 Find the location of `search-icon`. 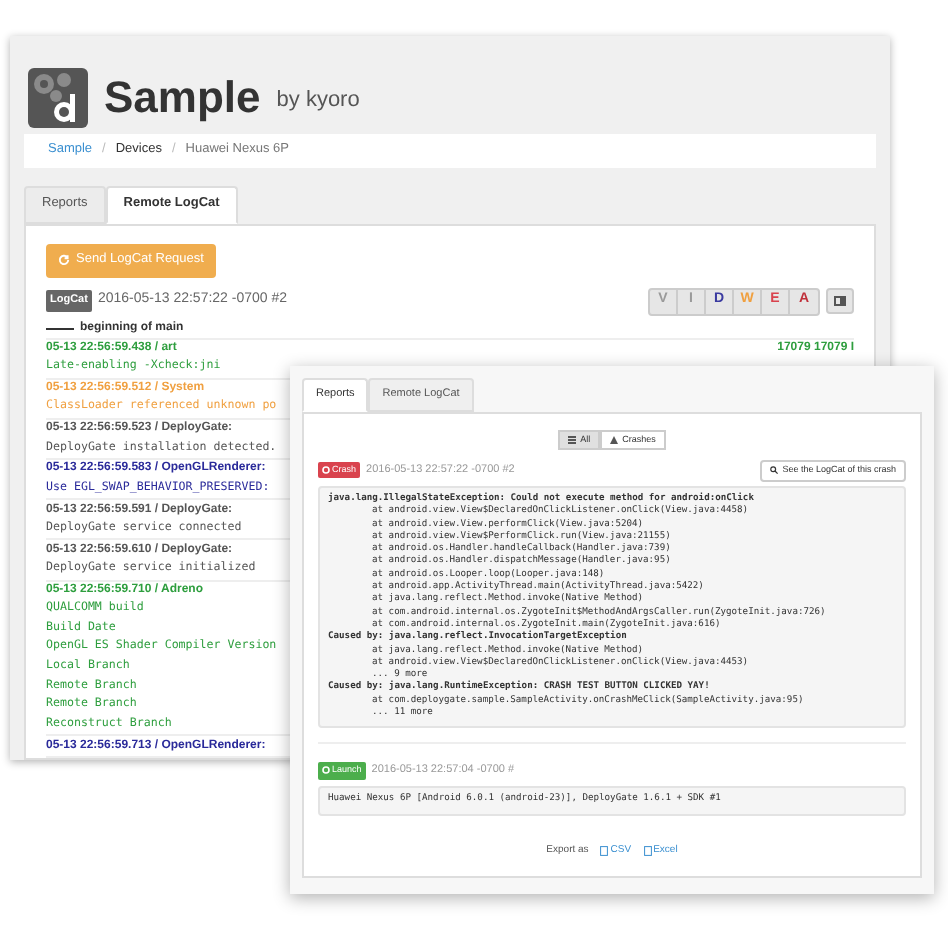

search-icon is located at coordinates (774, 470).